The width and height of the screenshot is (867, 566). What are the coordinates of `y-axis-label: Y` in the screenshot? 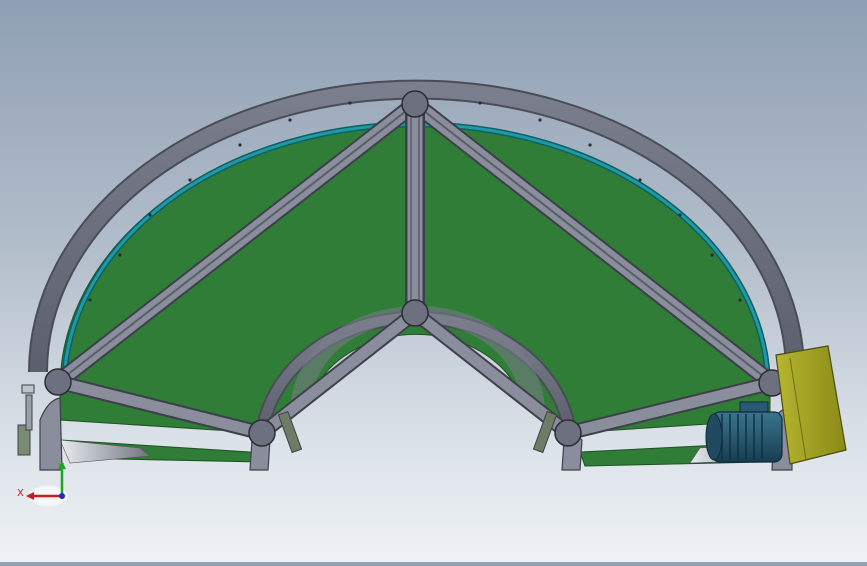 It's located at (61, 467).